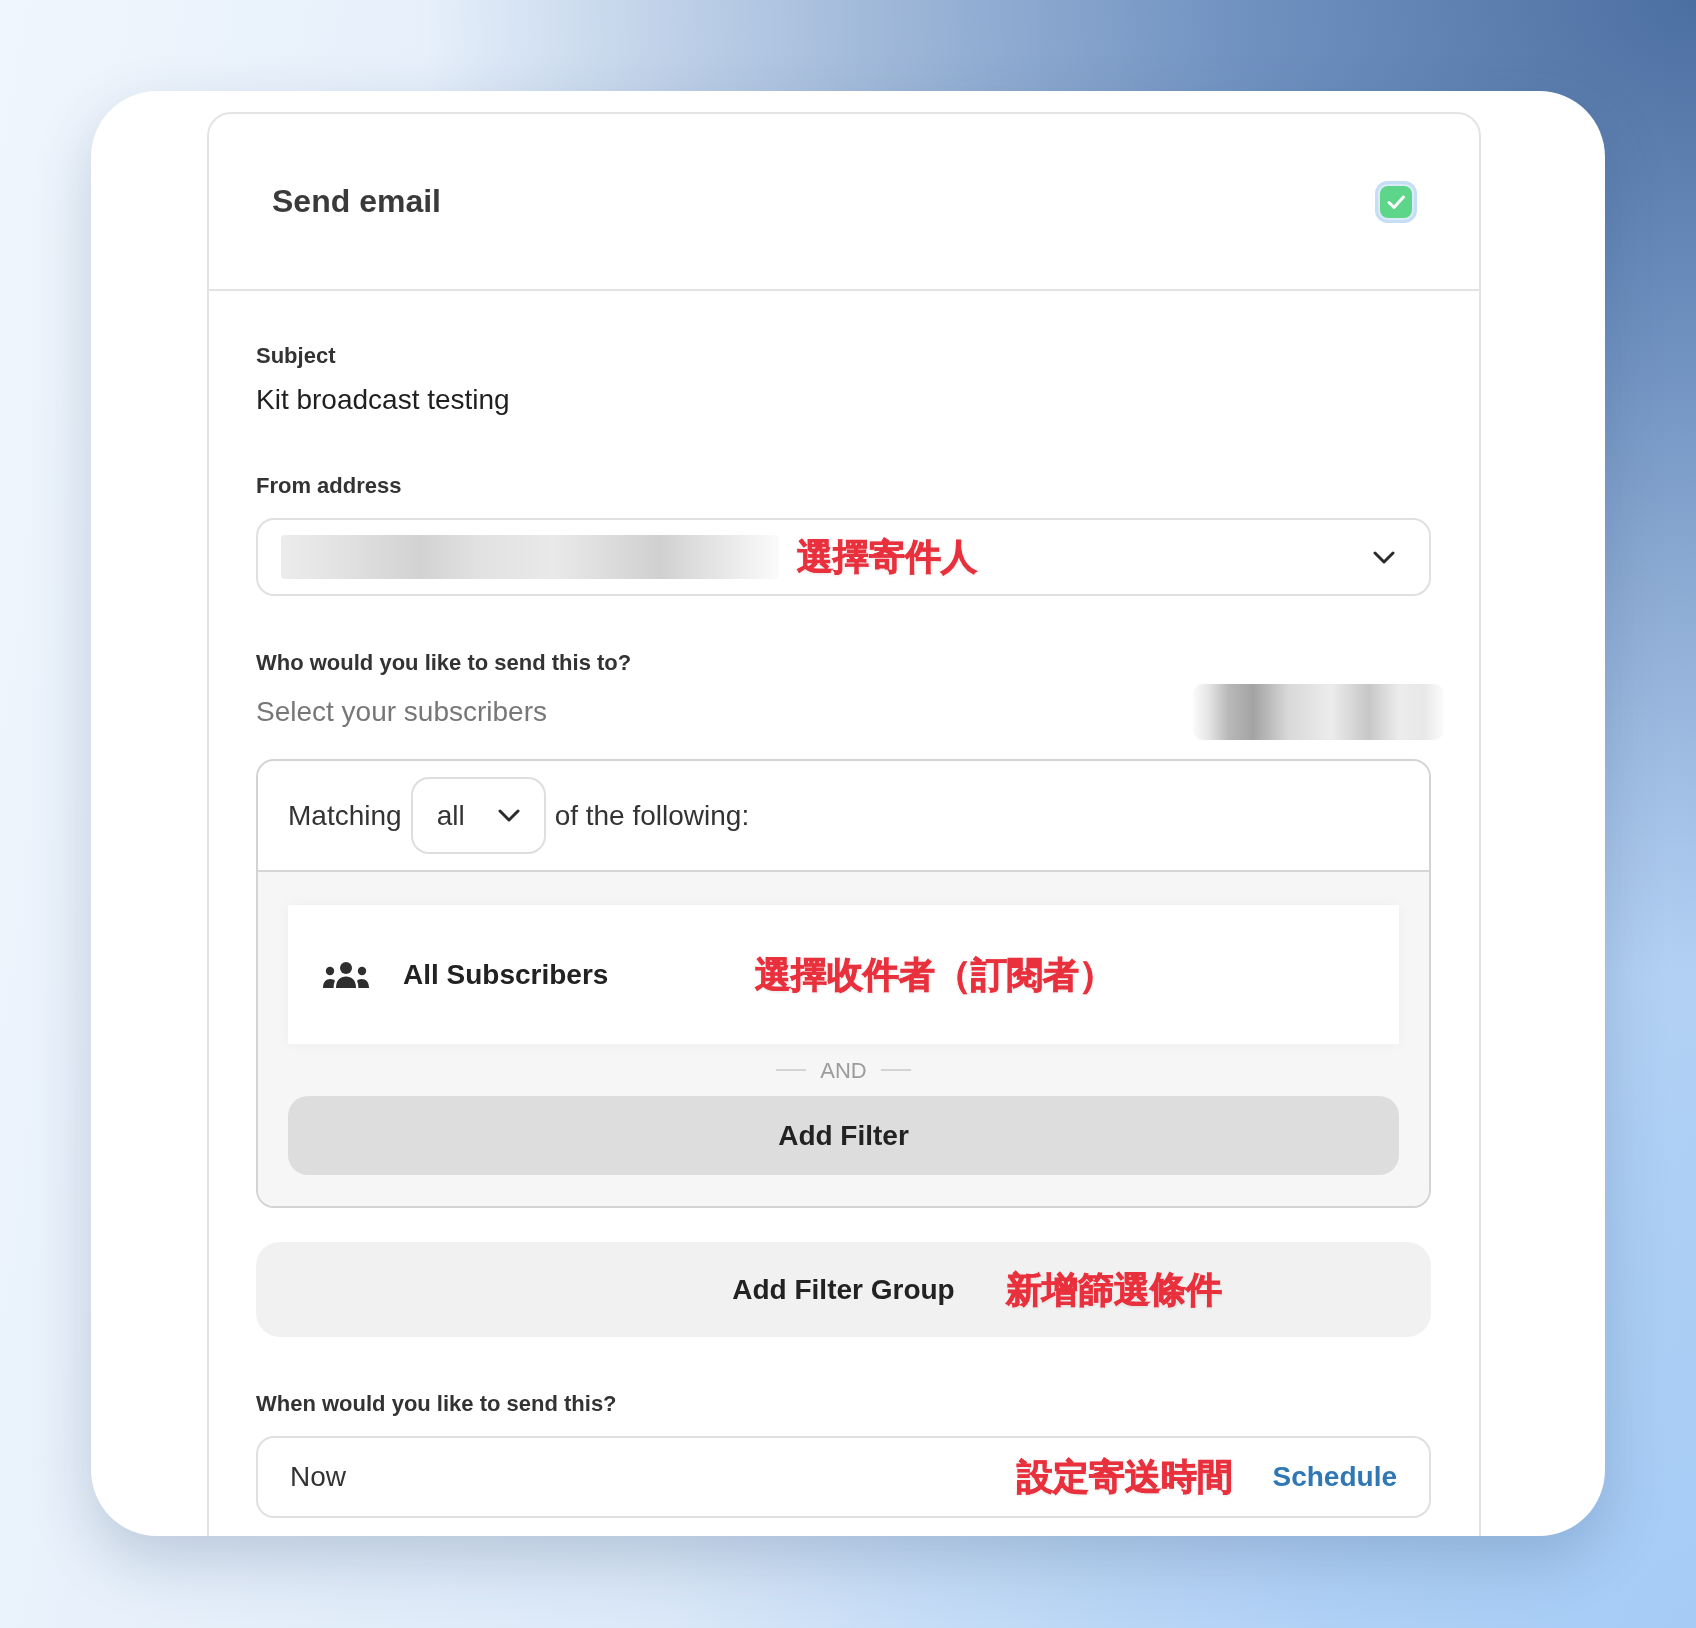 This screenshot has width=1696, height=1628. What do you see at coordinates (843, 1070) in the screenshot?
I see `and-separator-text: AND` at bounding box center [843, 1070].